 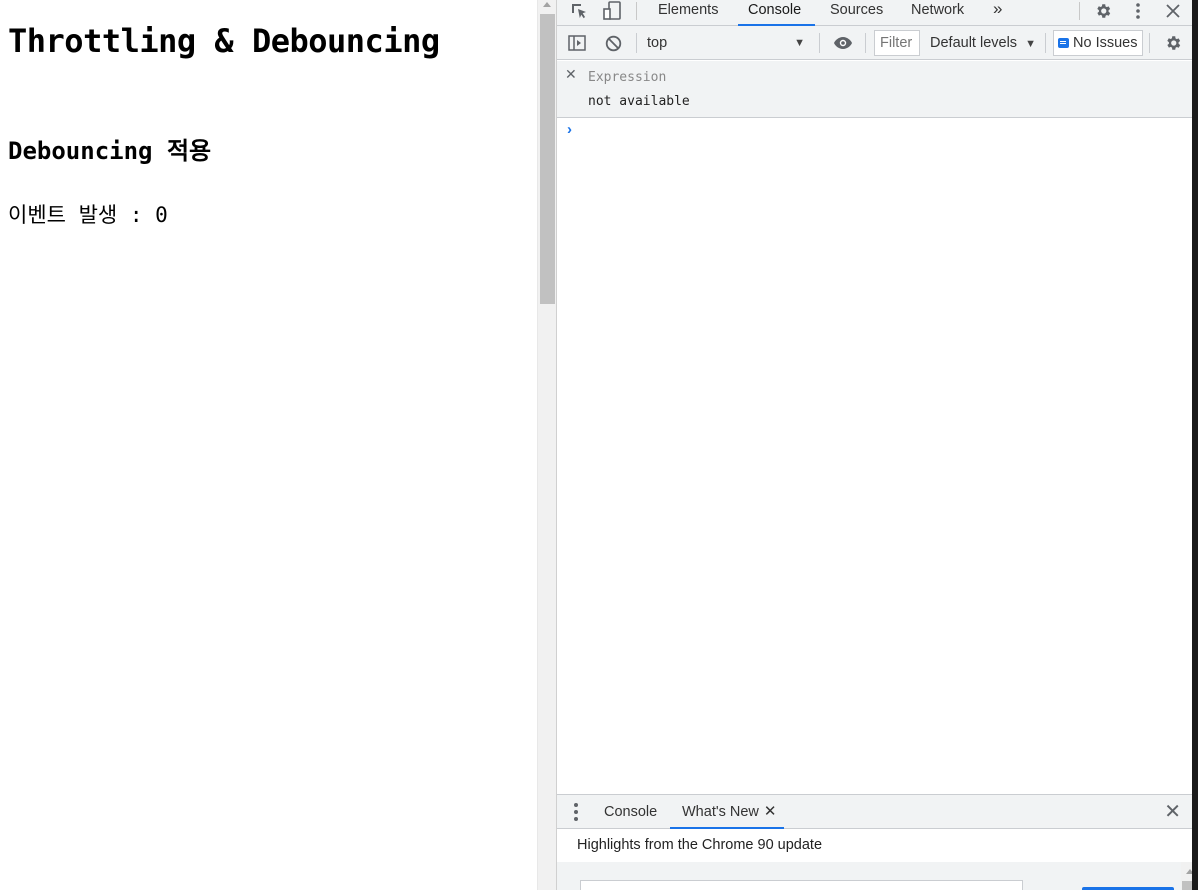 What do you see at coordinates (576, 812) in the screenshot?
I see `drawer-menu-icon` at bounding box center [576, 812].